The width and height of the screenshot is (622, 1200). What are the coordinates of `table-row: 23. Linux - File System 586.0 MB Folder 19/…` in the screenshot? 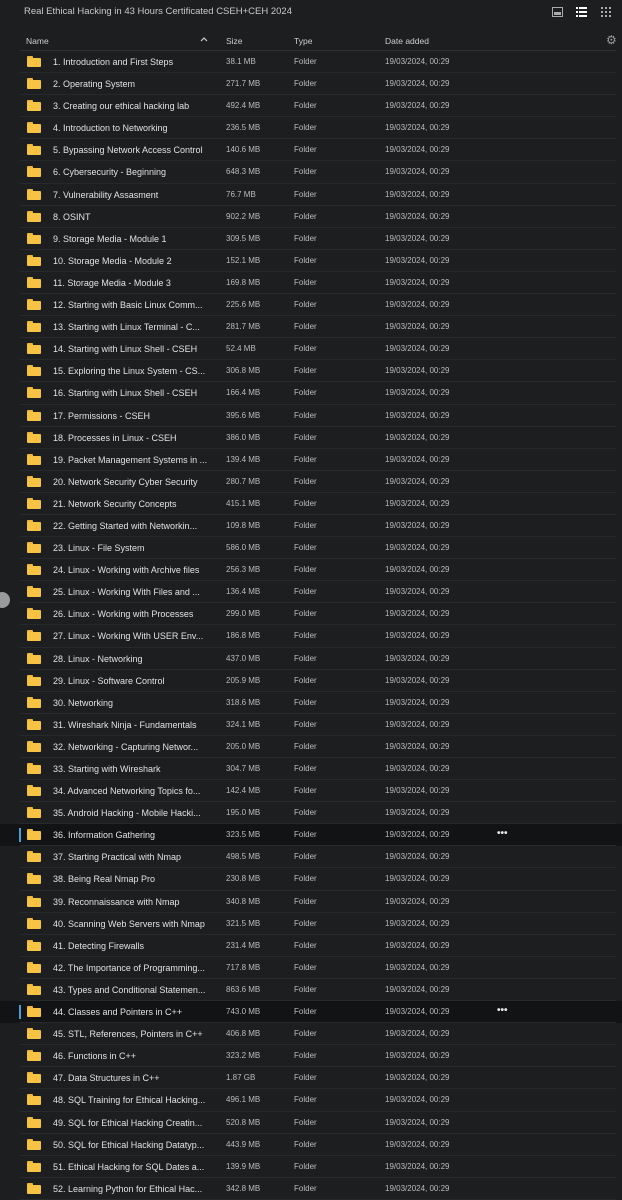 It's located at (311, 548).